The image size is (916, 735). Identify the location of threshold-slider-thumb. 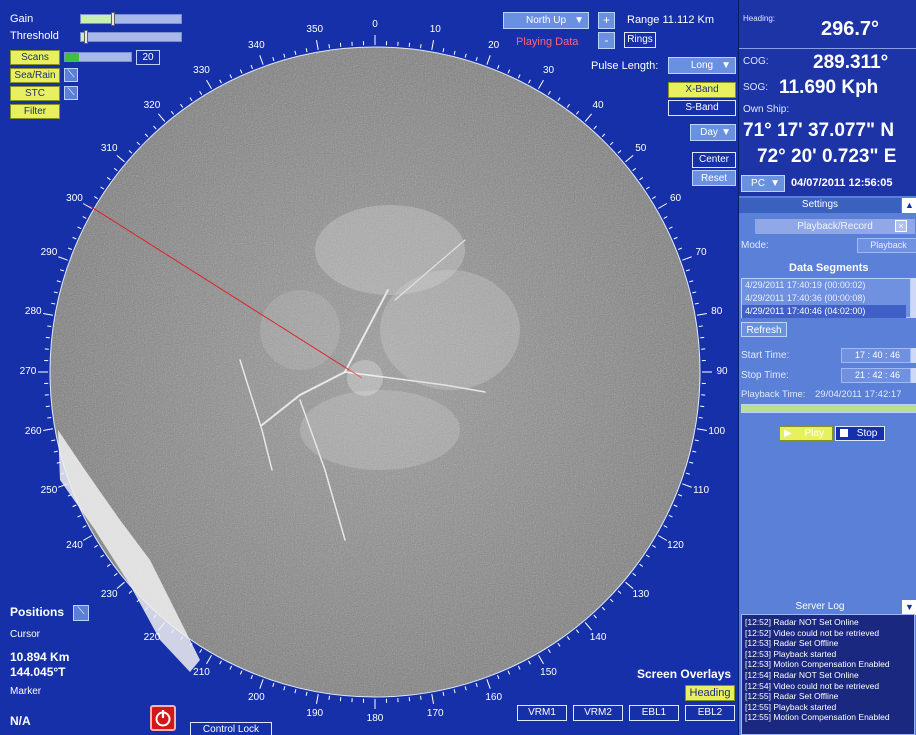
(86, 37).